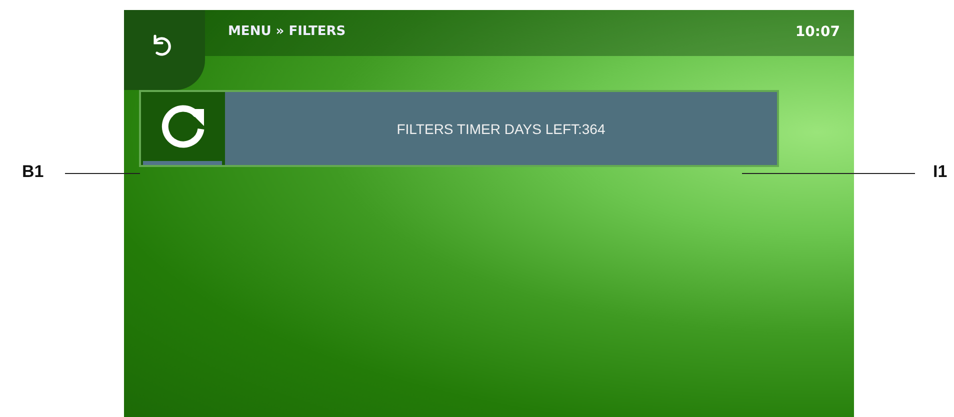 The image size is (954, 417). I want to click on breadcrumb: MENU » FILTERS, so click(287, 31).